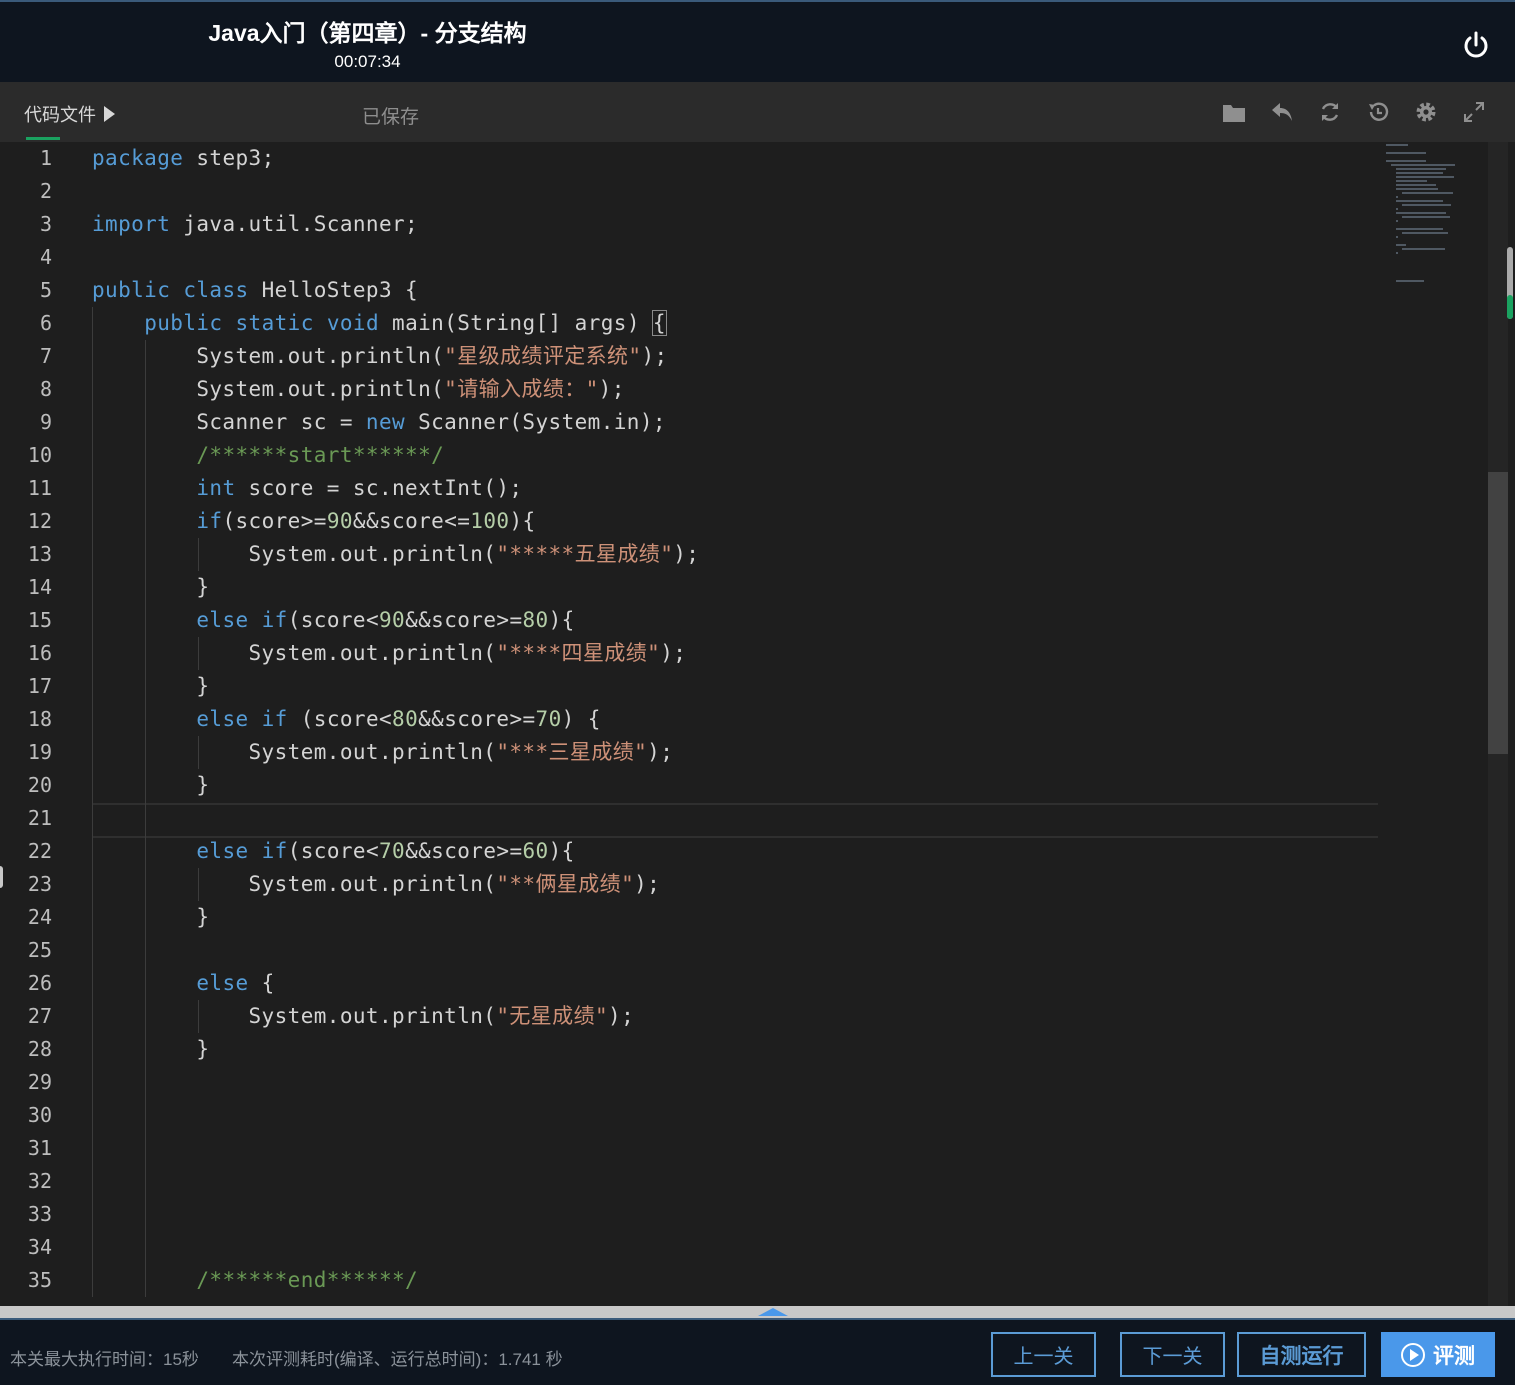 This screenshot has height=1385, width=1515. I want to click on code-line: System.out.println("无星成绩");, so click(363, 1016).